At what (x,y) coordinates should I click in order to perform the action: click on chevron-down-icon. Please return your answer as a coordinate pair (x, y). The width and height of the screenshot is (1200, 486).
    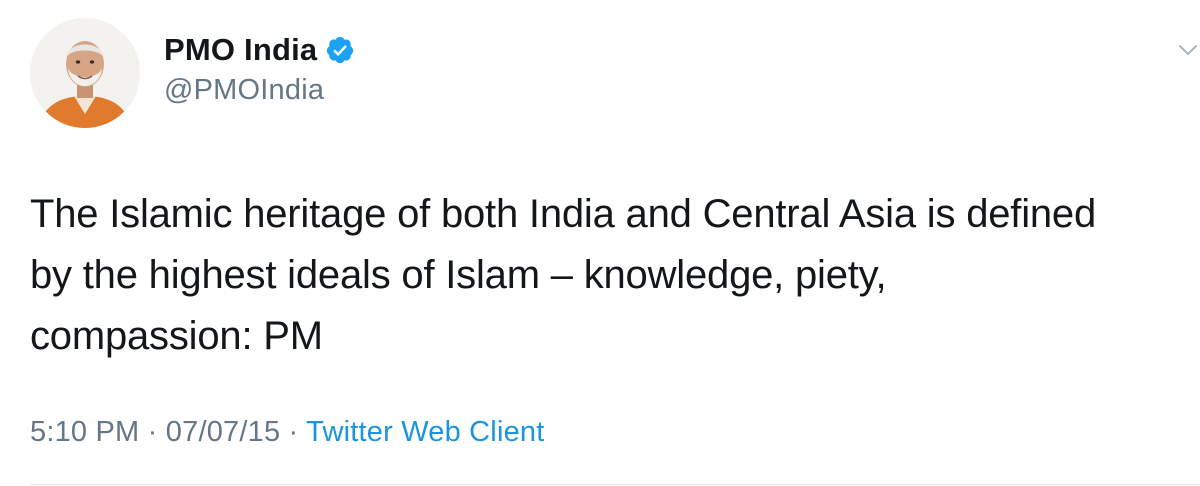
    Looking at the image, I should click on (1188, 50).